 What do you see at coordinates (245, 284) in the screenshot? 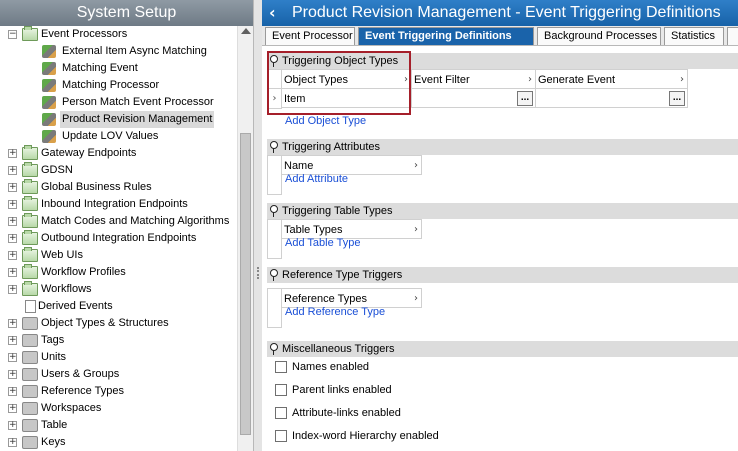
I see `scrollbar-thumb` at bounding box center [245, 284].